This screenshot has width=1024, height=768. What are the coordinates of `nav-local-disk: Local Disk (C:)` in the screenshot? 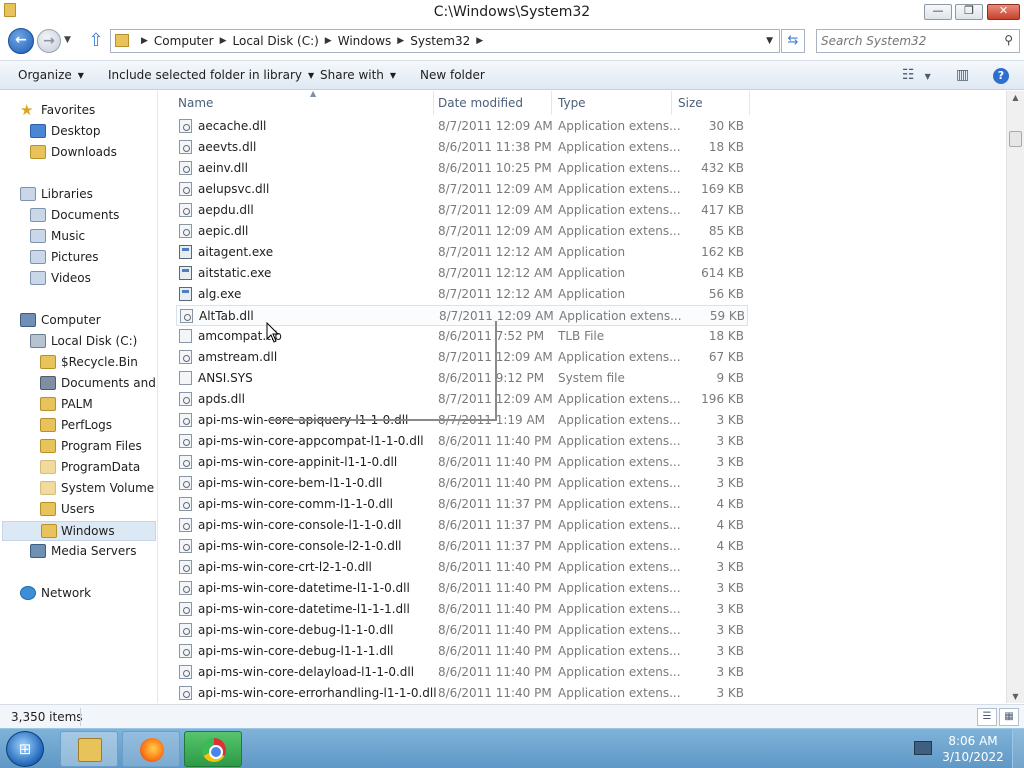 It's located at (93, 342).